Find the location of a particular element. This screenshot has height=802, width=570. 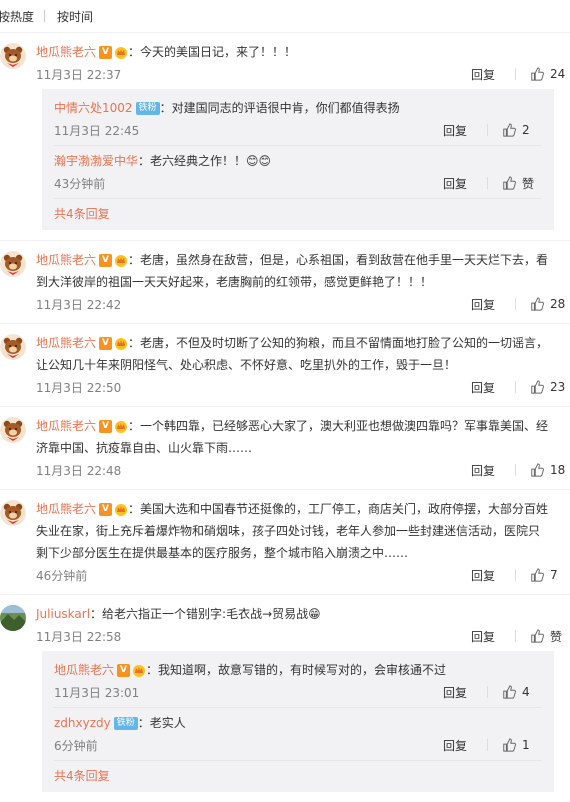

comment-meta: 11月3日 22:37 回复 24 is located at coordinates (303, 74).